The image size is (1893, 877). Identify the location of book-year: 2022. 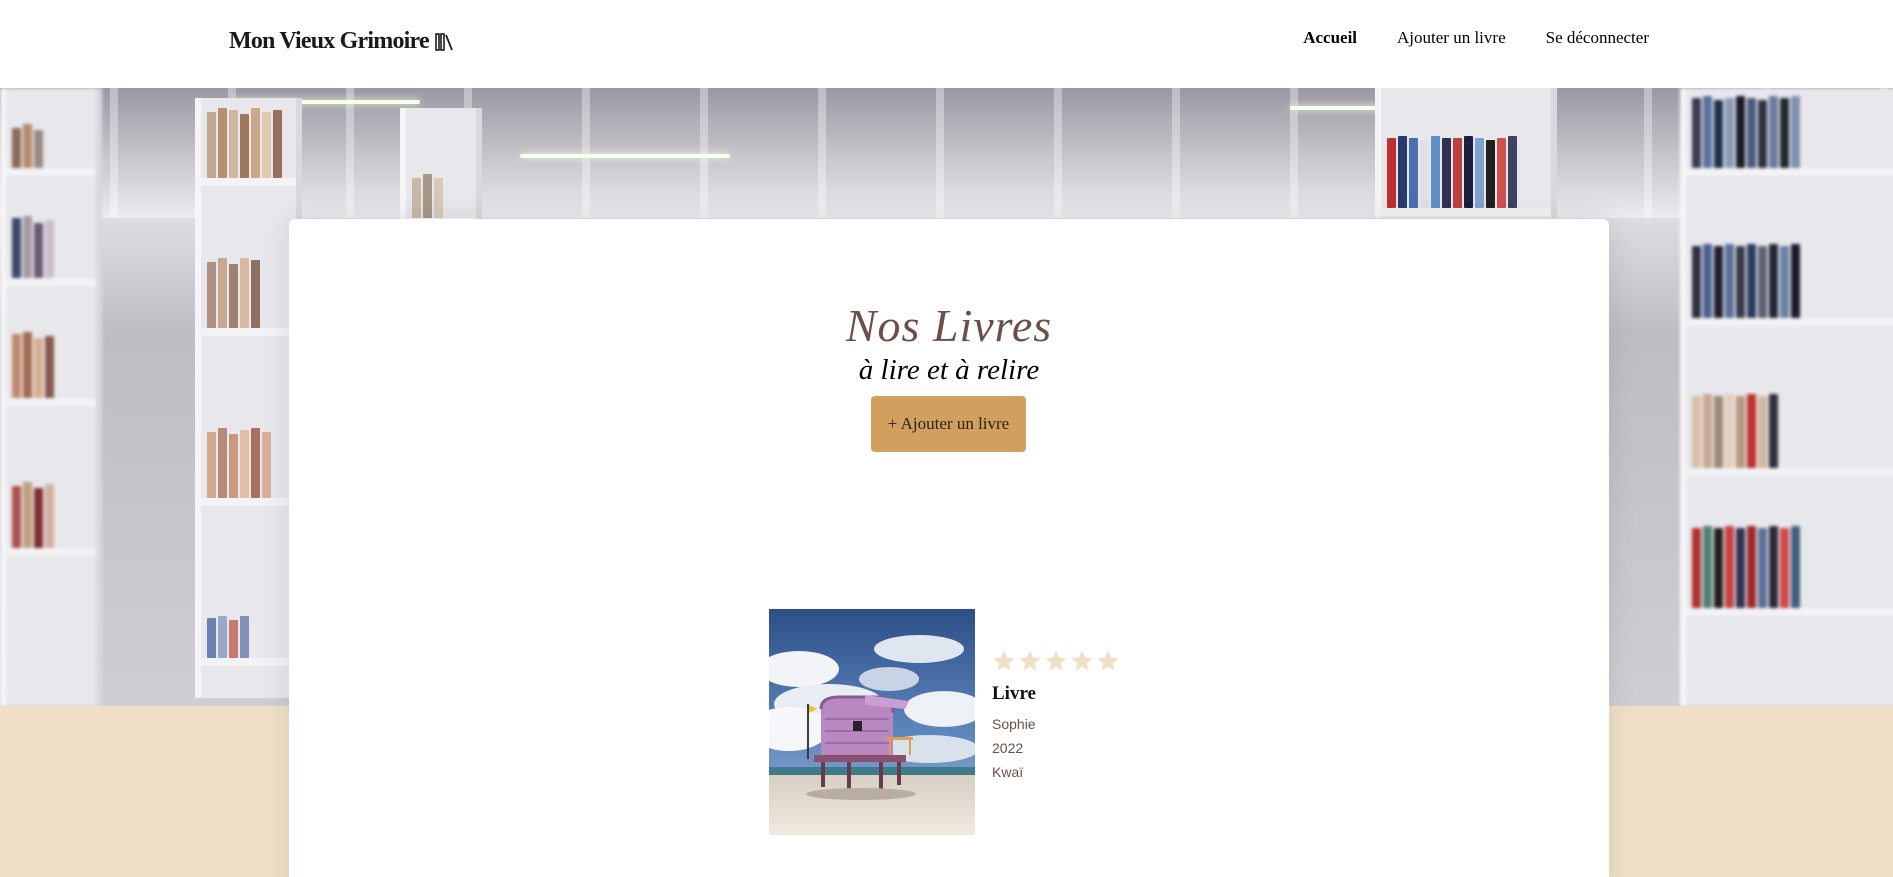
(1008, 748).